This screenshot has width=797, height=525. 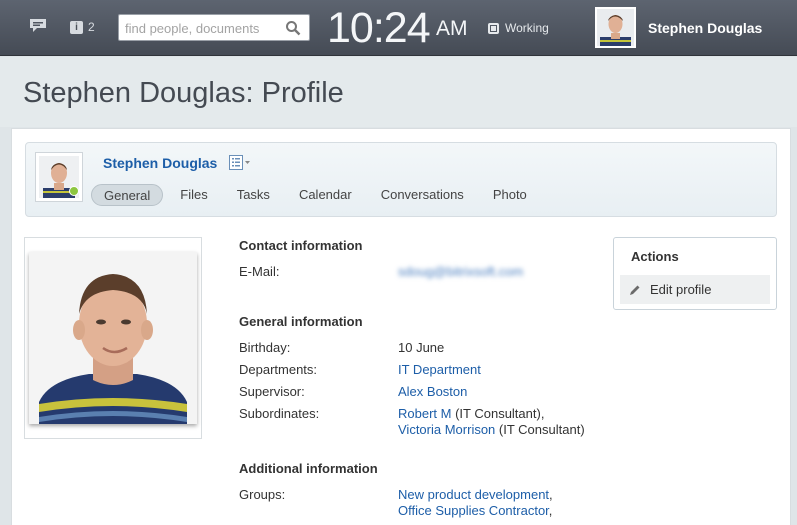 What do you see at coordinates (279, 413) in the screenshot?
I see `subordinates-label: Subordinates:` at bounding box center [279, 413].